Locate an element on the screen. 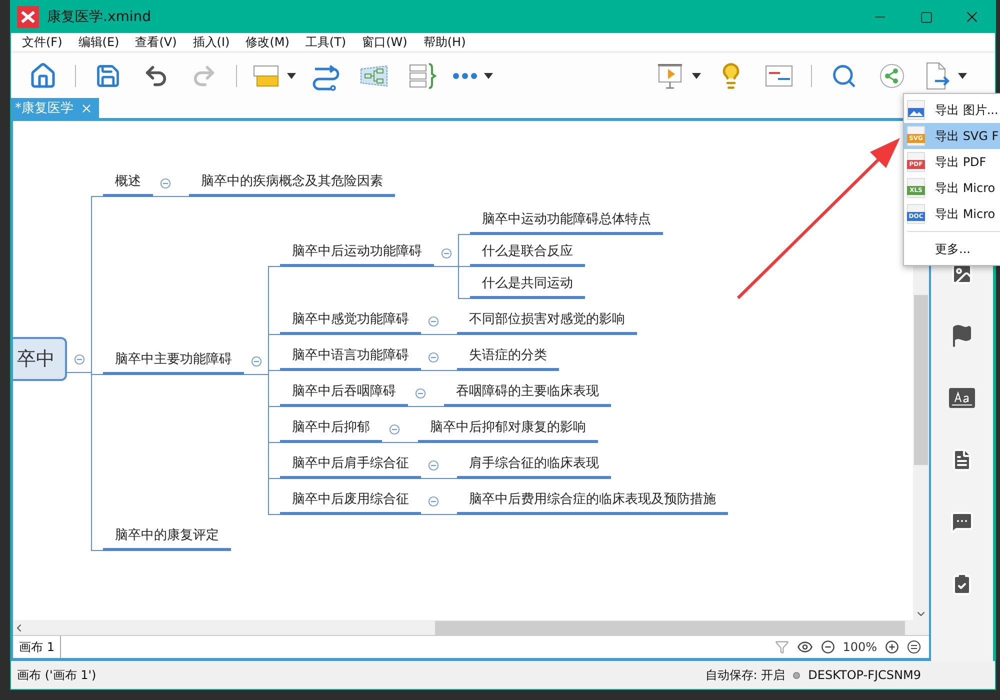  more-icon is located at coordinates (465, 76).